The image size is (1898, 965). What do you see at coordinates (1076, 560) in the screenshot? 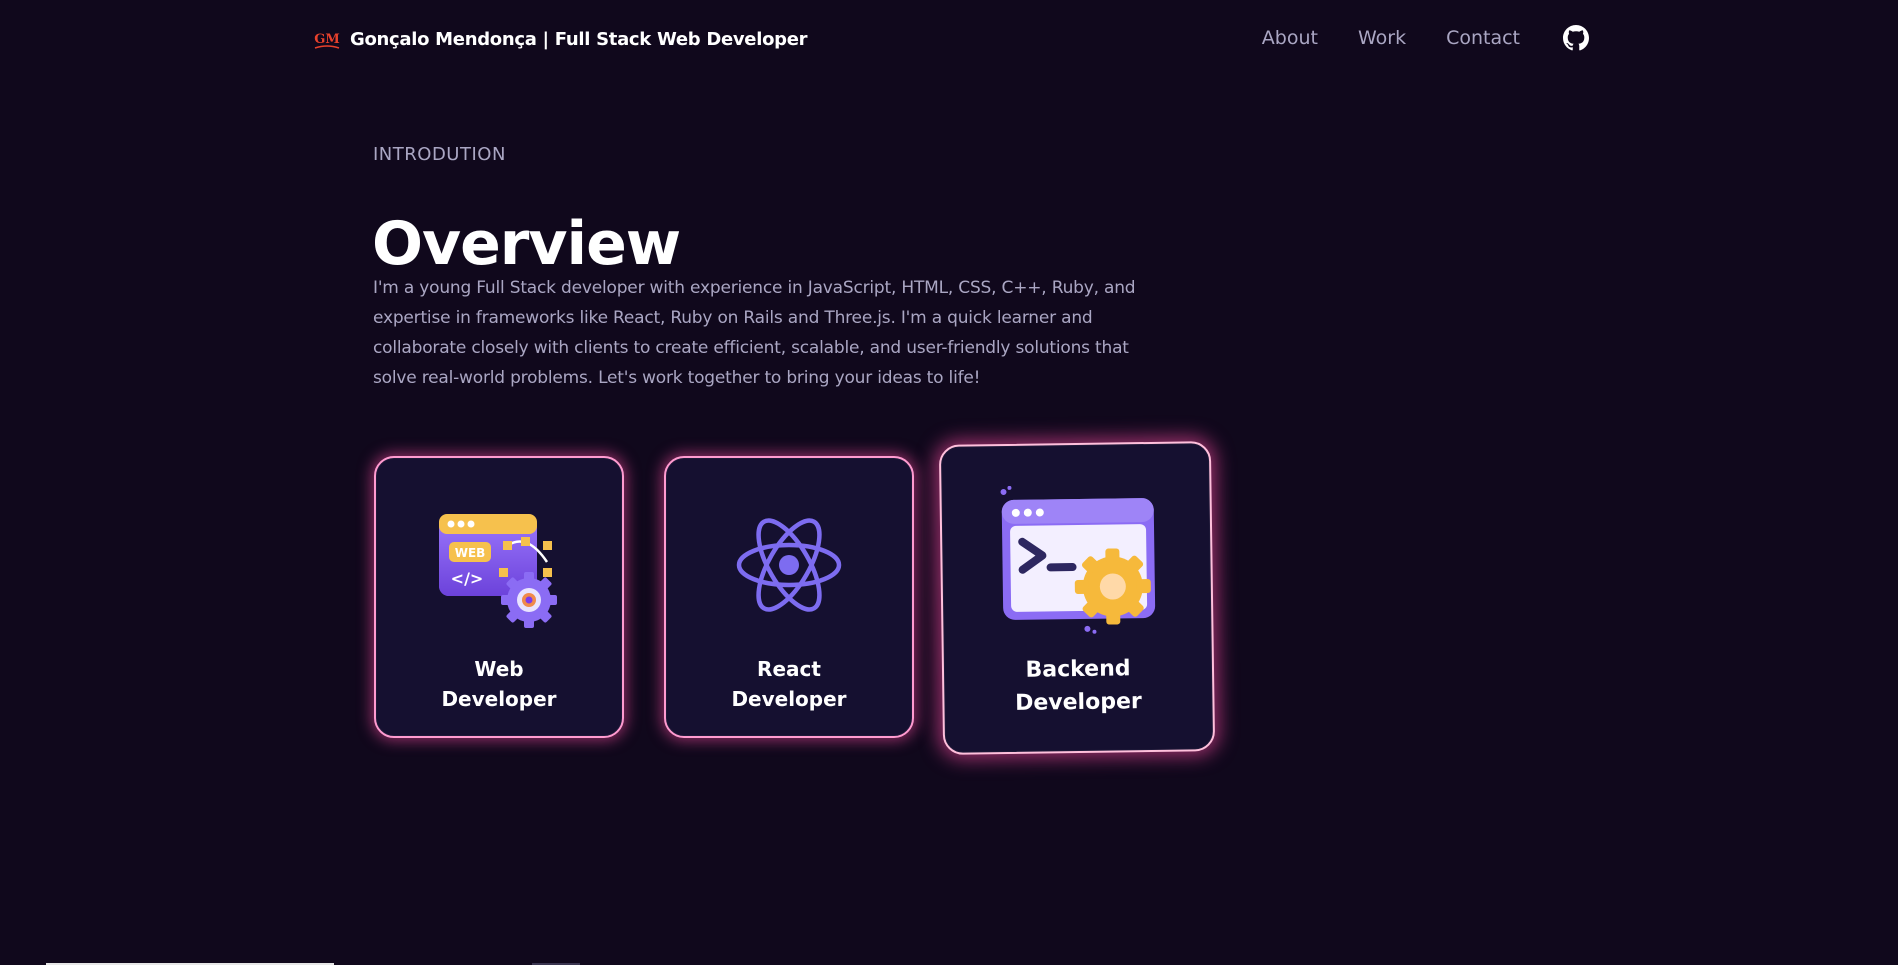
I see `terminal-gear-icon` at bounding box center [1076, 560].